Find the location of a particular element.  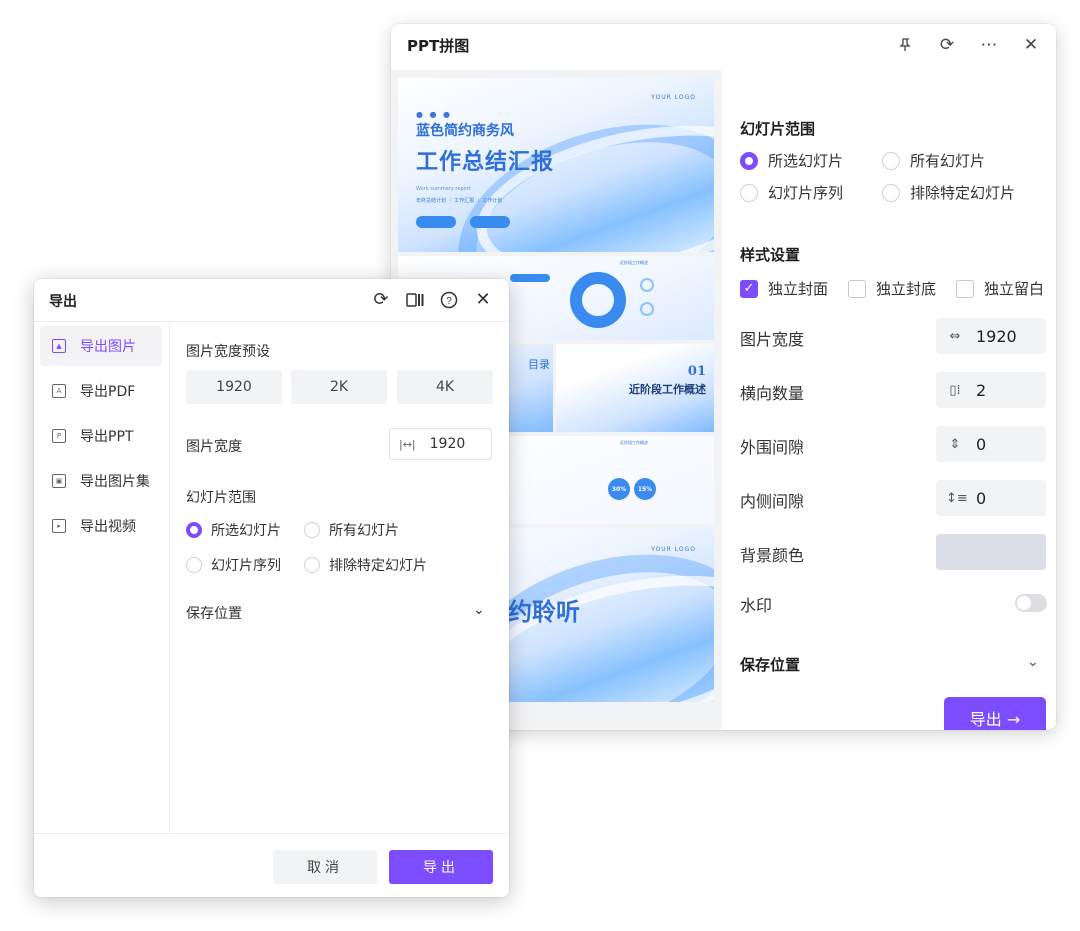

nav-export-ppt: P 导出PPT is located at coordinates (101, 436).